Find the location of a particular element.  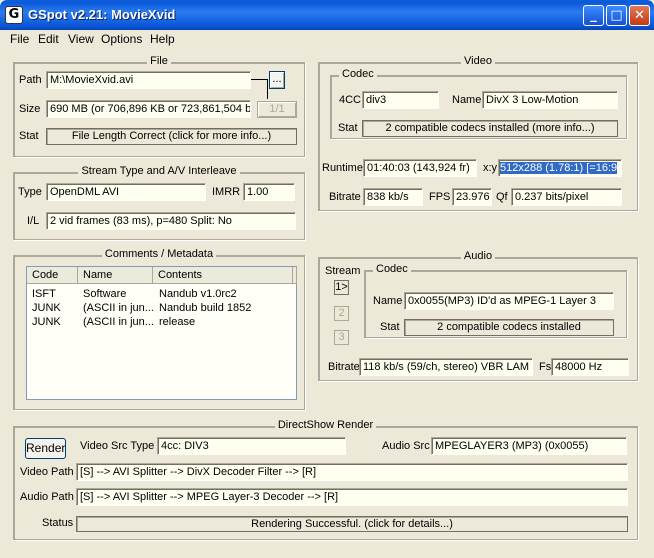

audio-codec-title: Codec is located at coordinates (392, 269).